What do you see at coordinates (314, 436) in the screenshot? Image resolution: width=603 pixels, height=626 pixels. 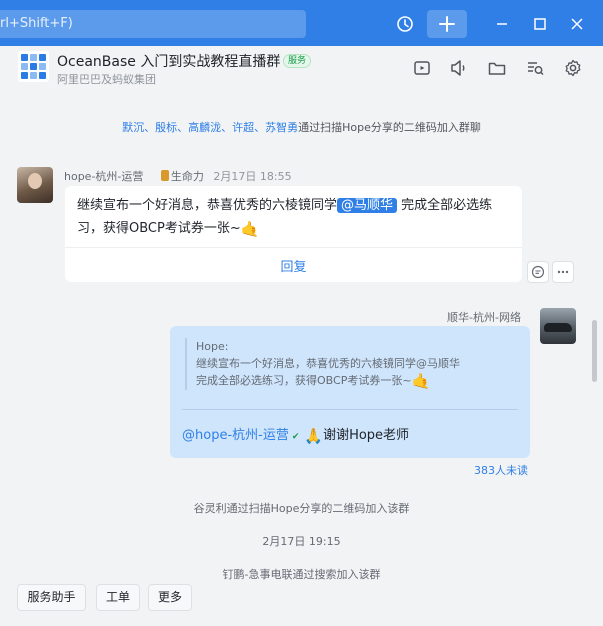 I see `praying-hands-emoji: 🙏` at bounding box center [314, 436].